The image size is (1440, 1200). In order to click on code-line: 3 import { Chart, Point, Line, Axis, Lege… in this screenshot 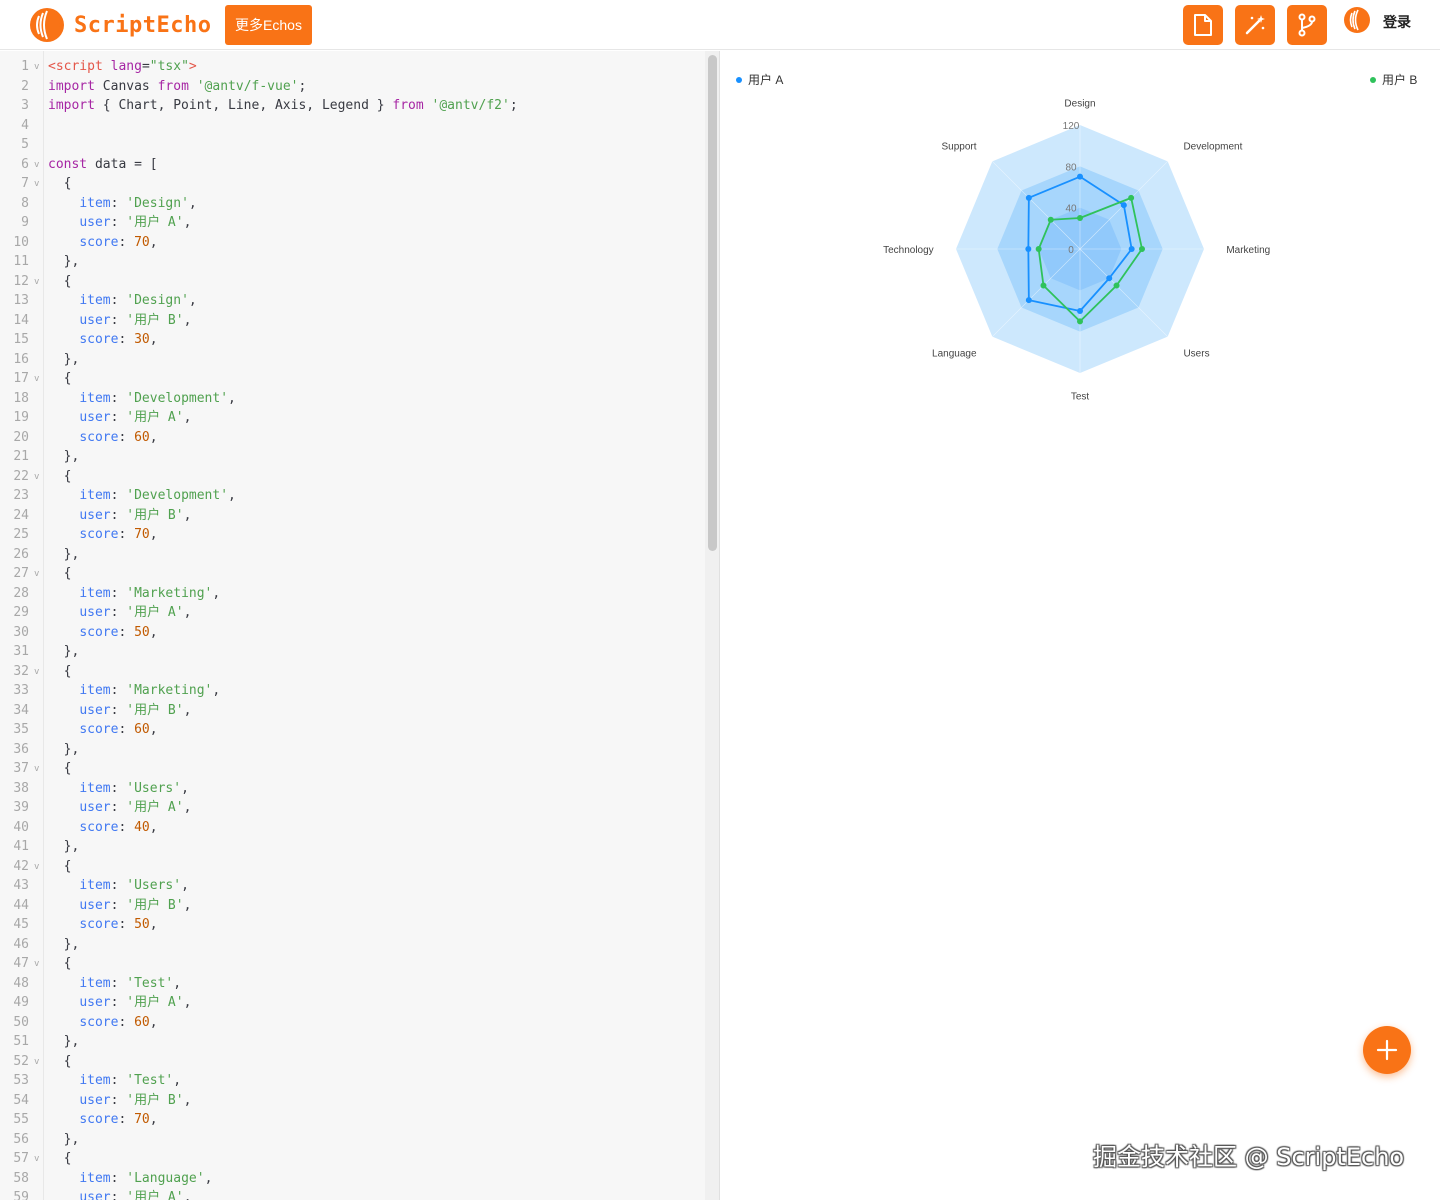, I will do `click(352, 106)`.